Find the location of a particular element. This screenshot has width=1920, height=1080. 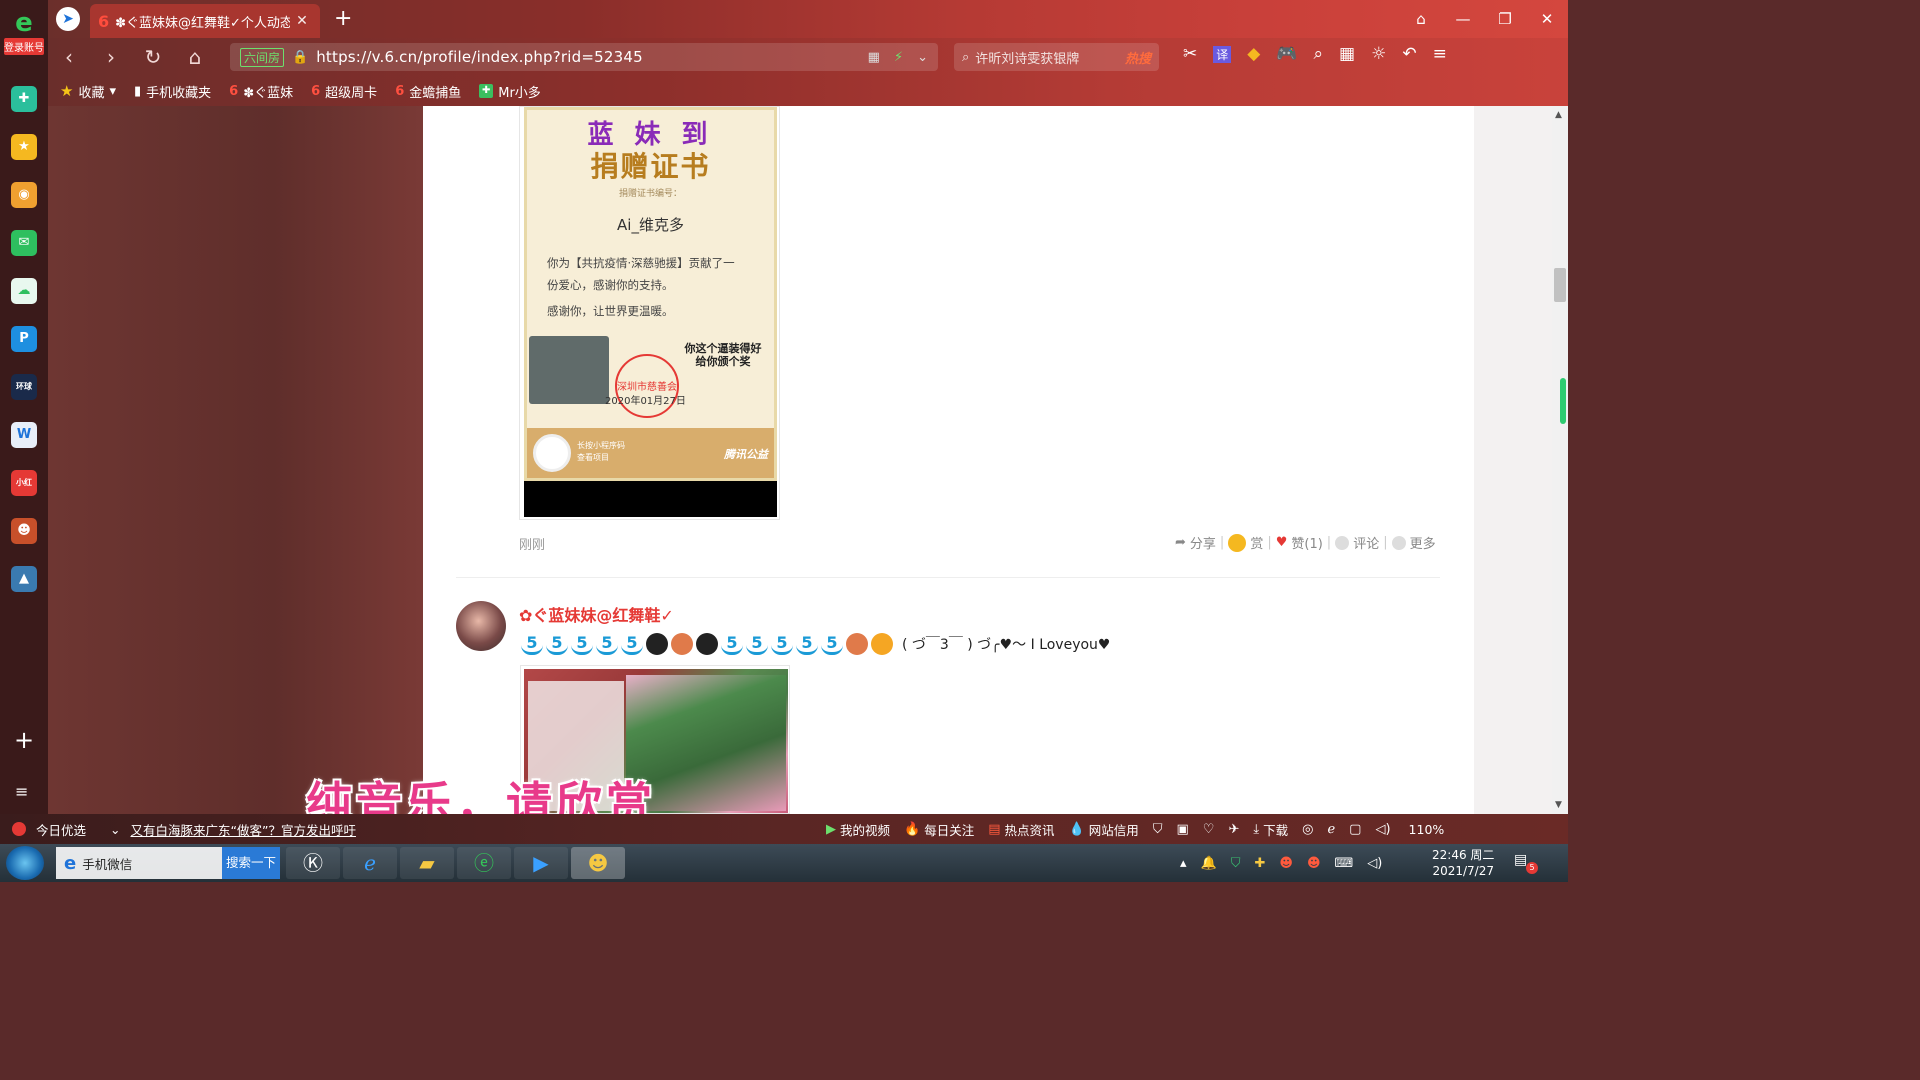

sidebar-app-icon-1: ✚ is located at coordinates (24, 99).